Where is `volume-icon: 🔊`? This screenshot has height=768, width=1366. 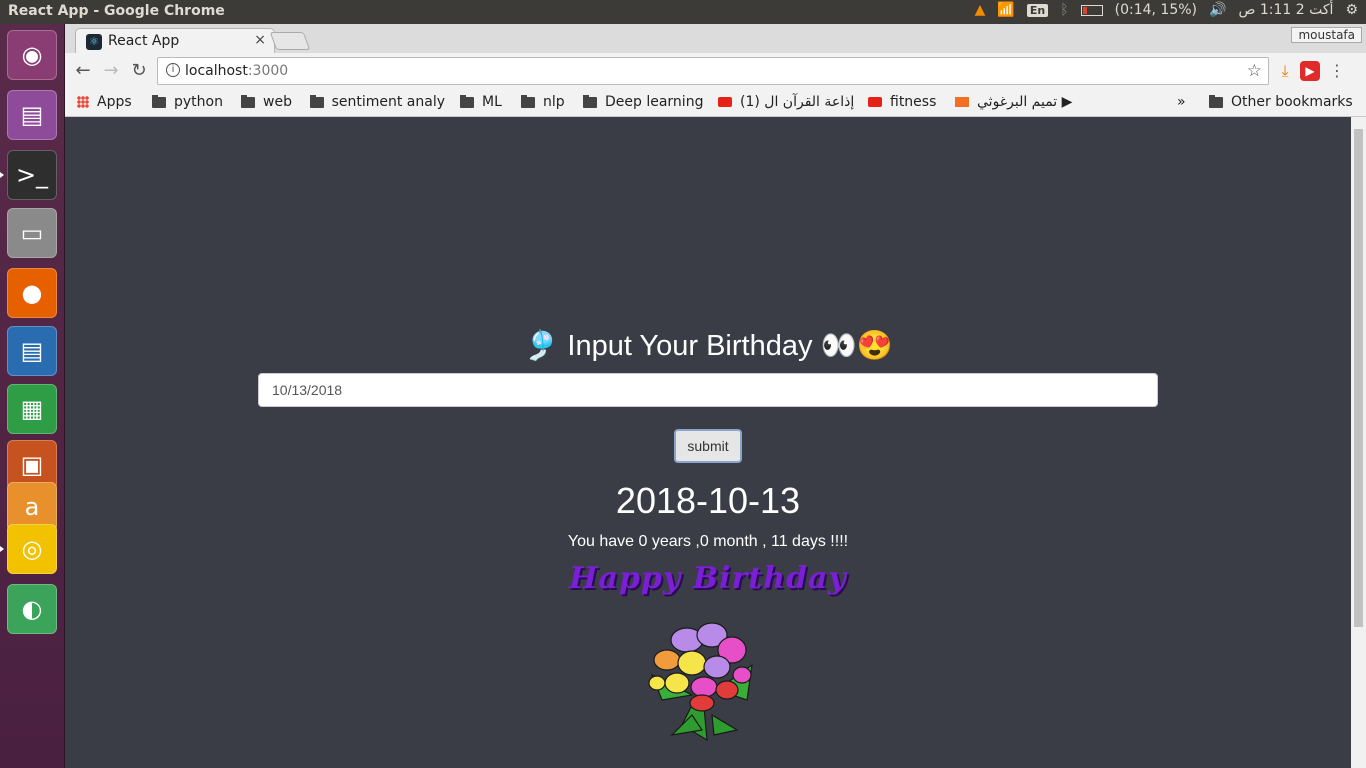
volume-icon: 🔊 is located at coordinates (1217, 10).